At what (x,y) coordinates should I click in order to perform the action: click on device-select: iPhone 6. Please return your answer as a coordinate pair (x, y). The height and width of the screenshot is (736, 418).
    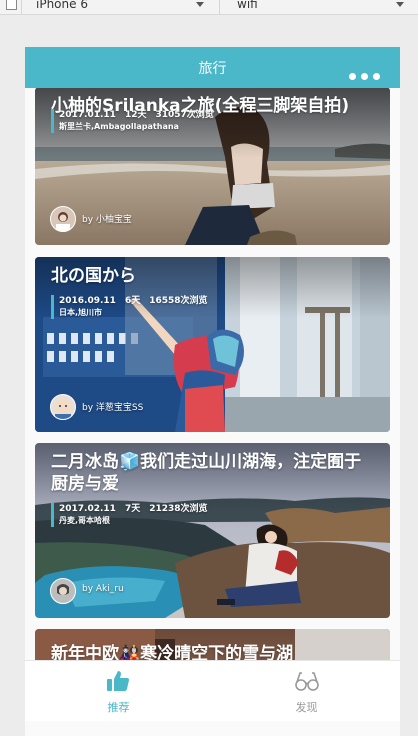
    Looking at the image, I should click on (62, 5).